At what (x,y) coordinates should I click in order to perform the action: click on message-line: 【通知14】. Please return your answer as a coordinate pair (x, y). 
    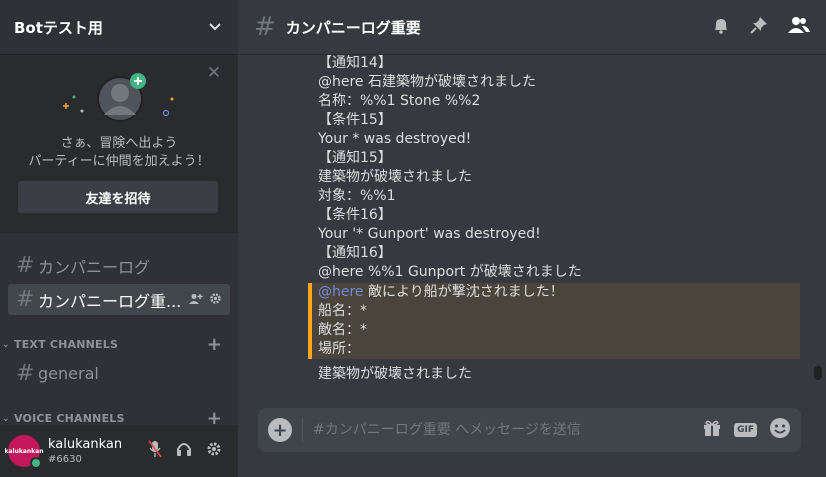
    Looking at the image, I should click on (355, 63).